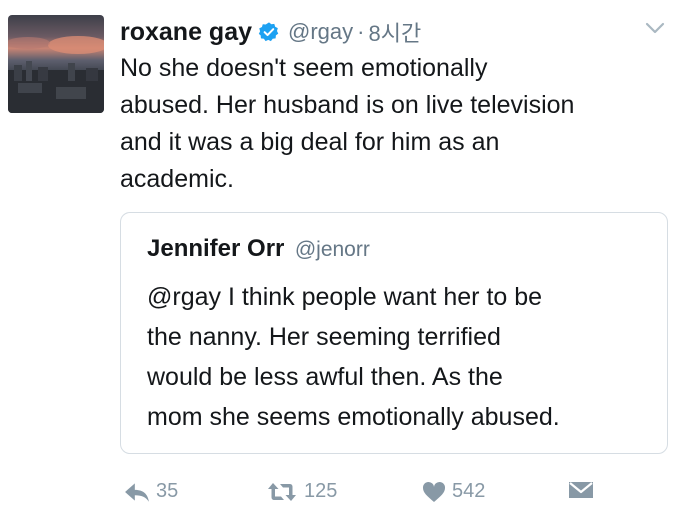 The width and height of the screenshot is (679, 522). What do you see at coordinates (394, 32) in the screenshot?
I see `tweet-timestamp: 8시간` at bounding box center [394, 32].